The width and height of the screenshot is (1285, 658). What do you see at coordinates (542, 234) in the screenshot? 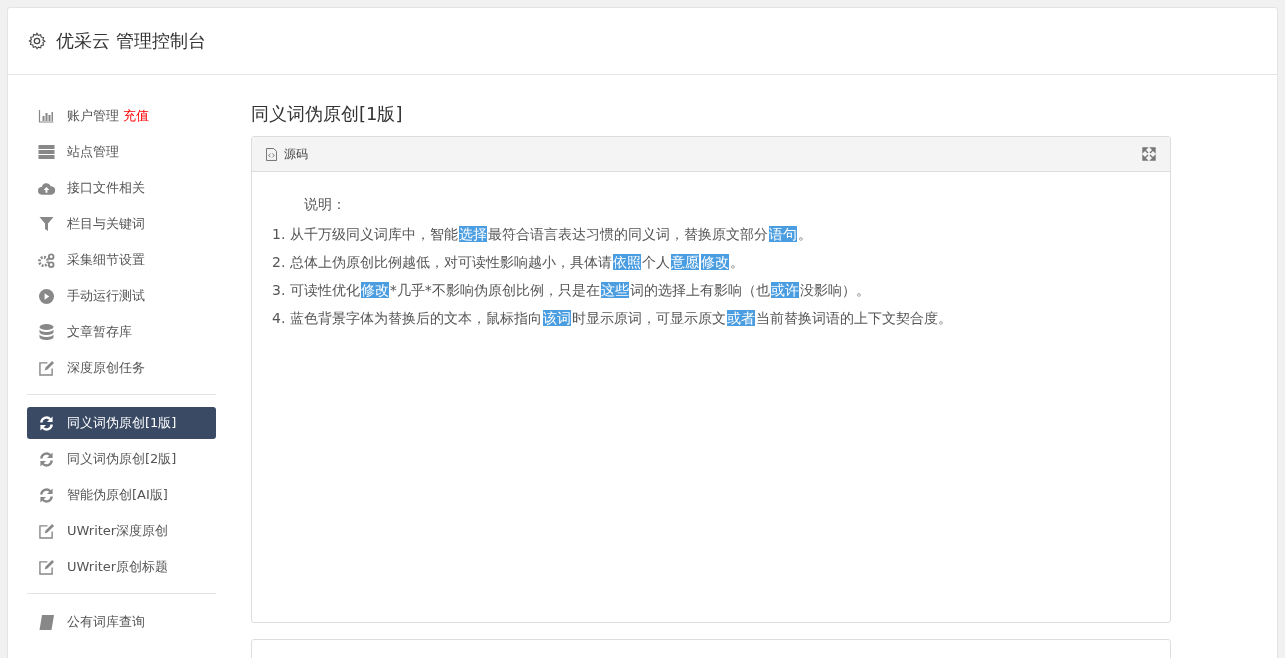
I see `instruction-line: 1. 从千万级同义词库中，智能选择最符合语言表达习惯的同义词，替换原文部分语句。` at bounding box center [542, 234].